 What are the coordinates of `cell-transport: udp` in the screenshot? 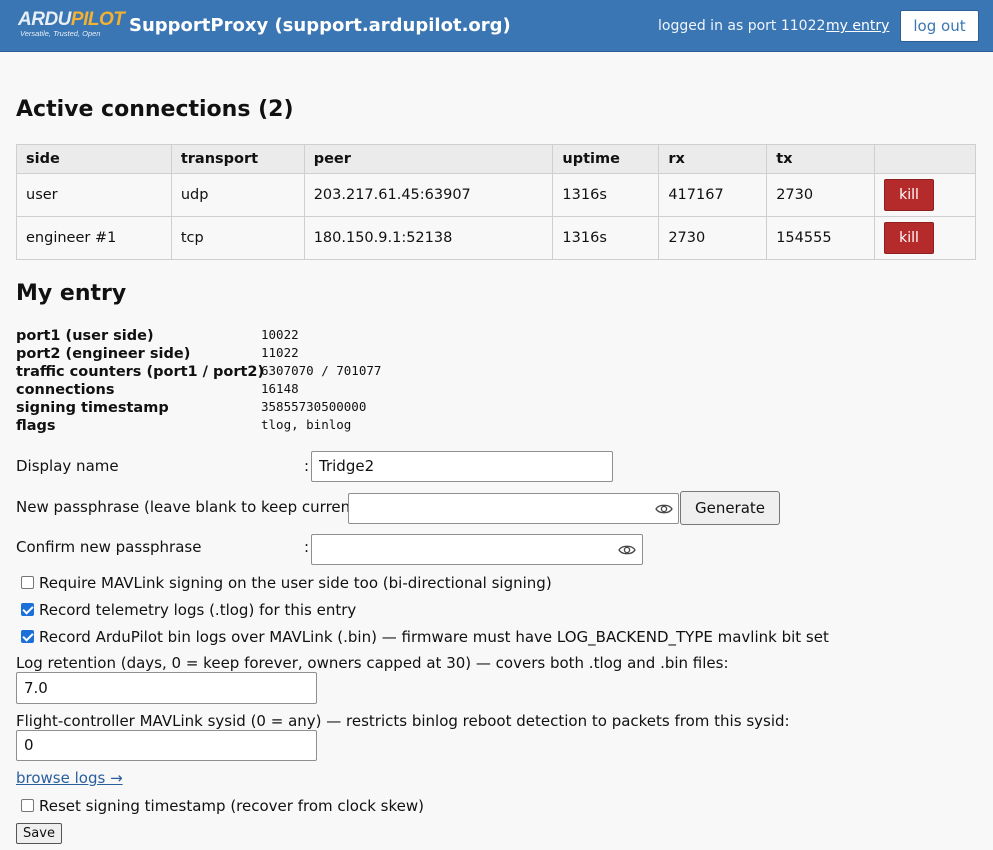 It's located at (237, 195).